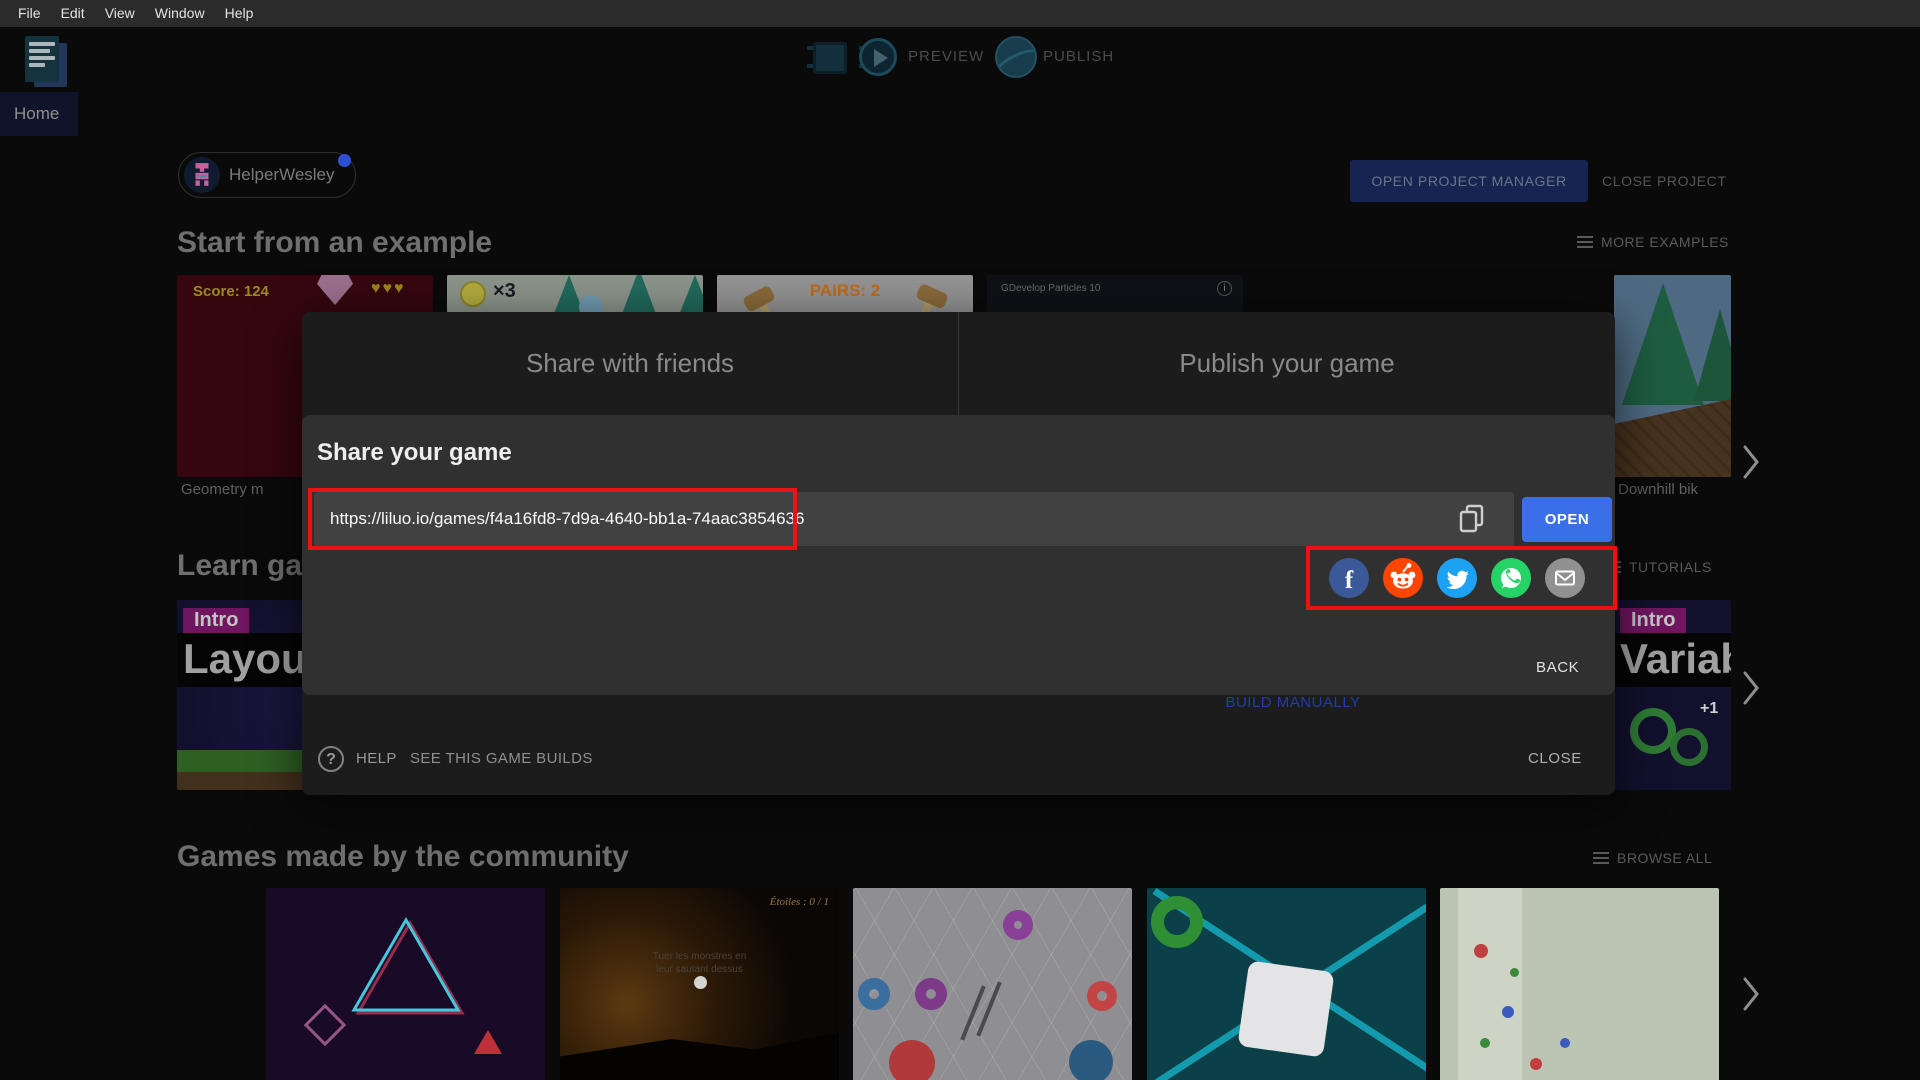 This screenshot has height=1080, width=1920. What do you see at coordinates (879, 519) in the screenshot?
I see `game-url-input` at bounding box center [879, 519].